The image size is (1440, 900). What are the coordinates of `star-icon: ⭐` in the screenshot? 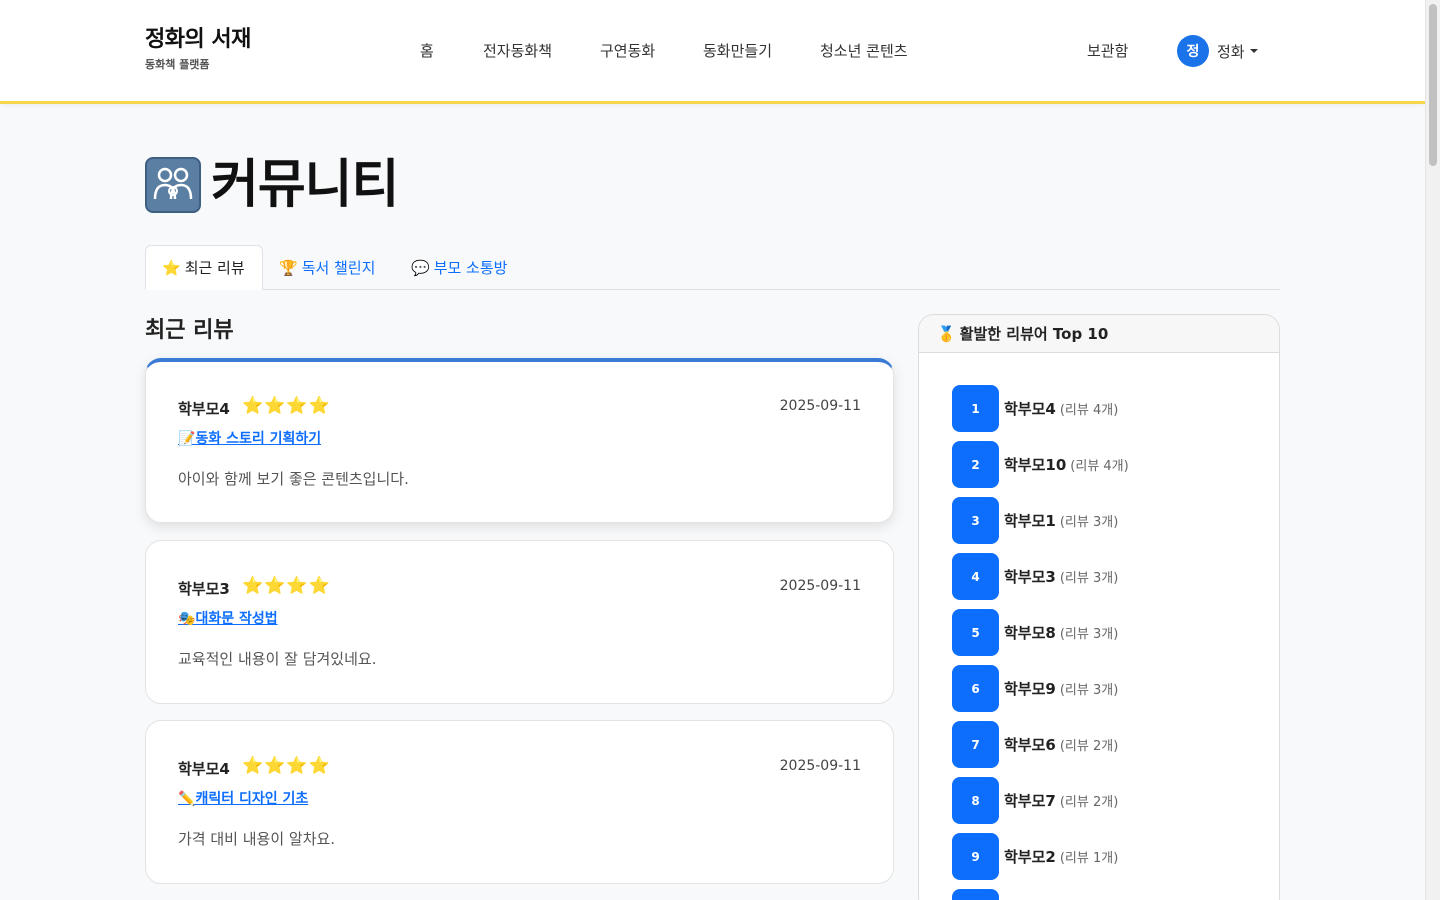 It's located at (171, 267).